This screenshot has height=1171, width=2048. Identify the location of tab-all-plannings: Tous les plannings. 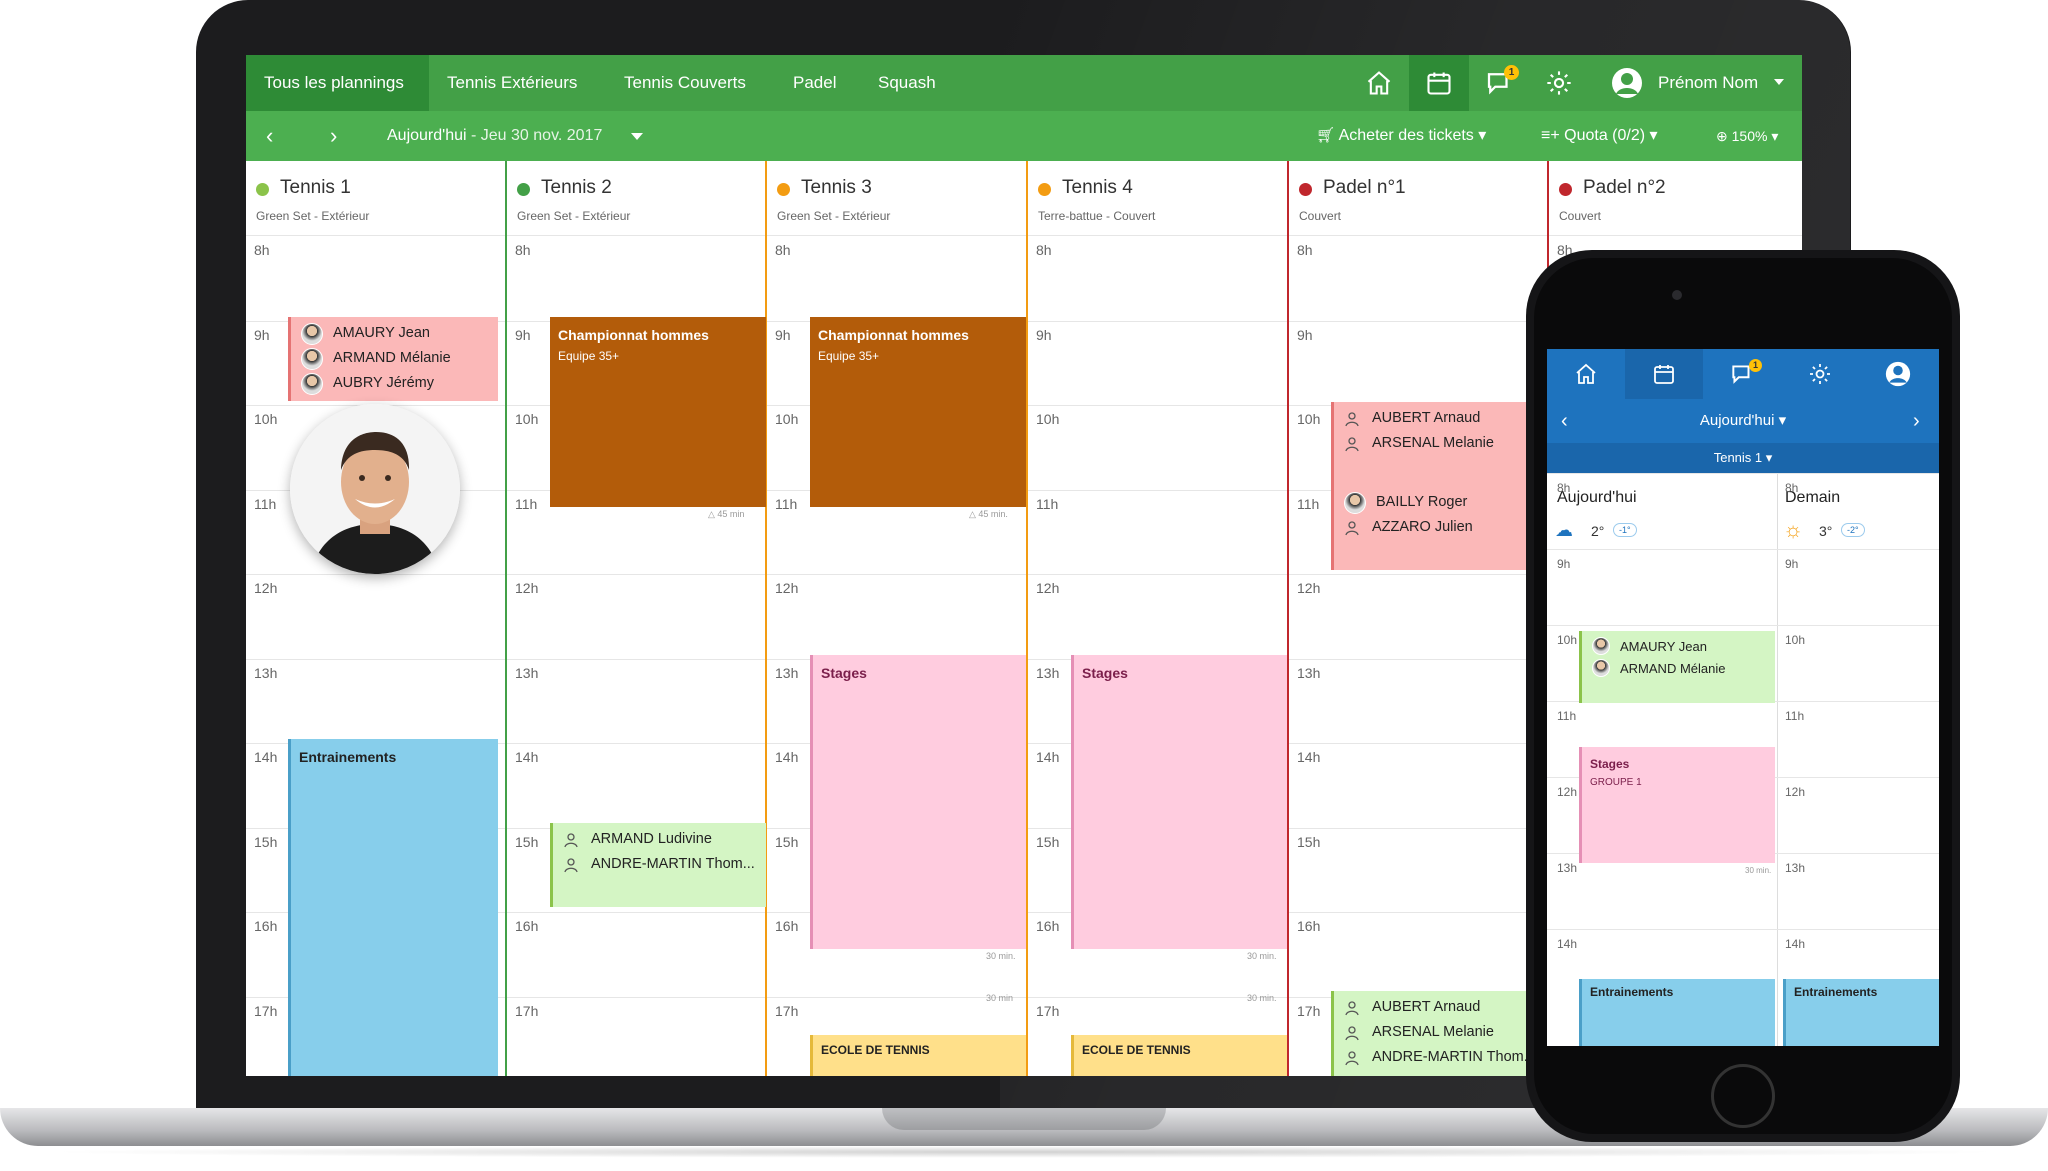
(337, 83).